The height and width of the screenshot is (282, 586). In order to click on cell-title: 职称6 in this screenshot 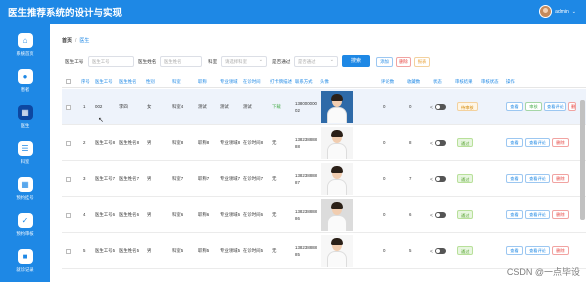, I will do `click(204, 214)`.